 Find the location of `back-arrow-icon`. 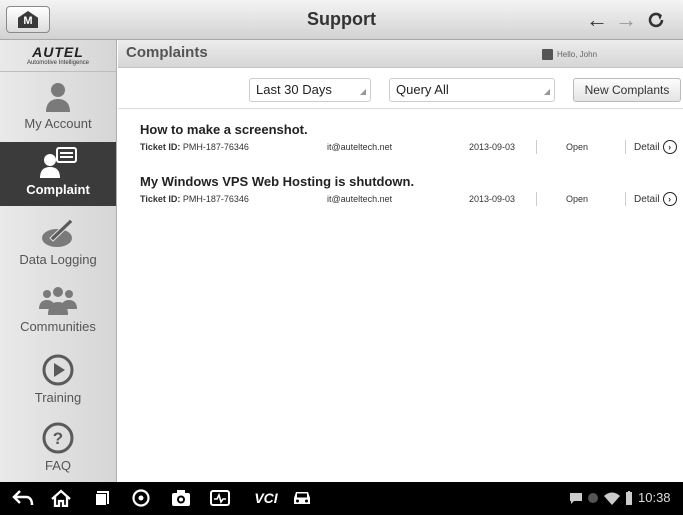

back-arrow-icon is located at coordinates (23, 498).